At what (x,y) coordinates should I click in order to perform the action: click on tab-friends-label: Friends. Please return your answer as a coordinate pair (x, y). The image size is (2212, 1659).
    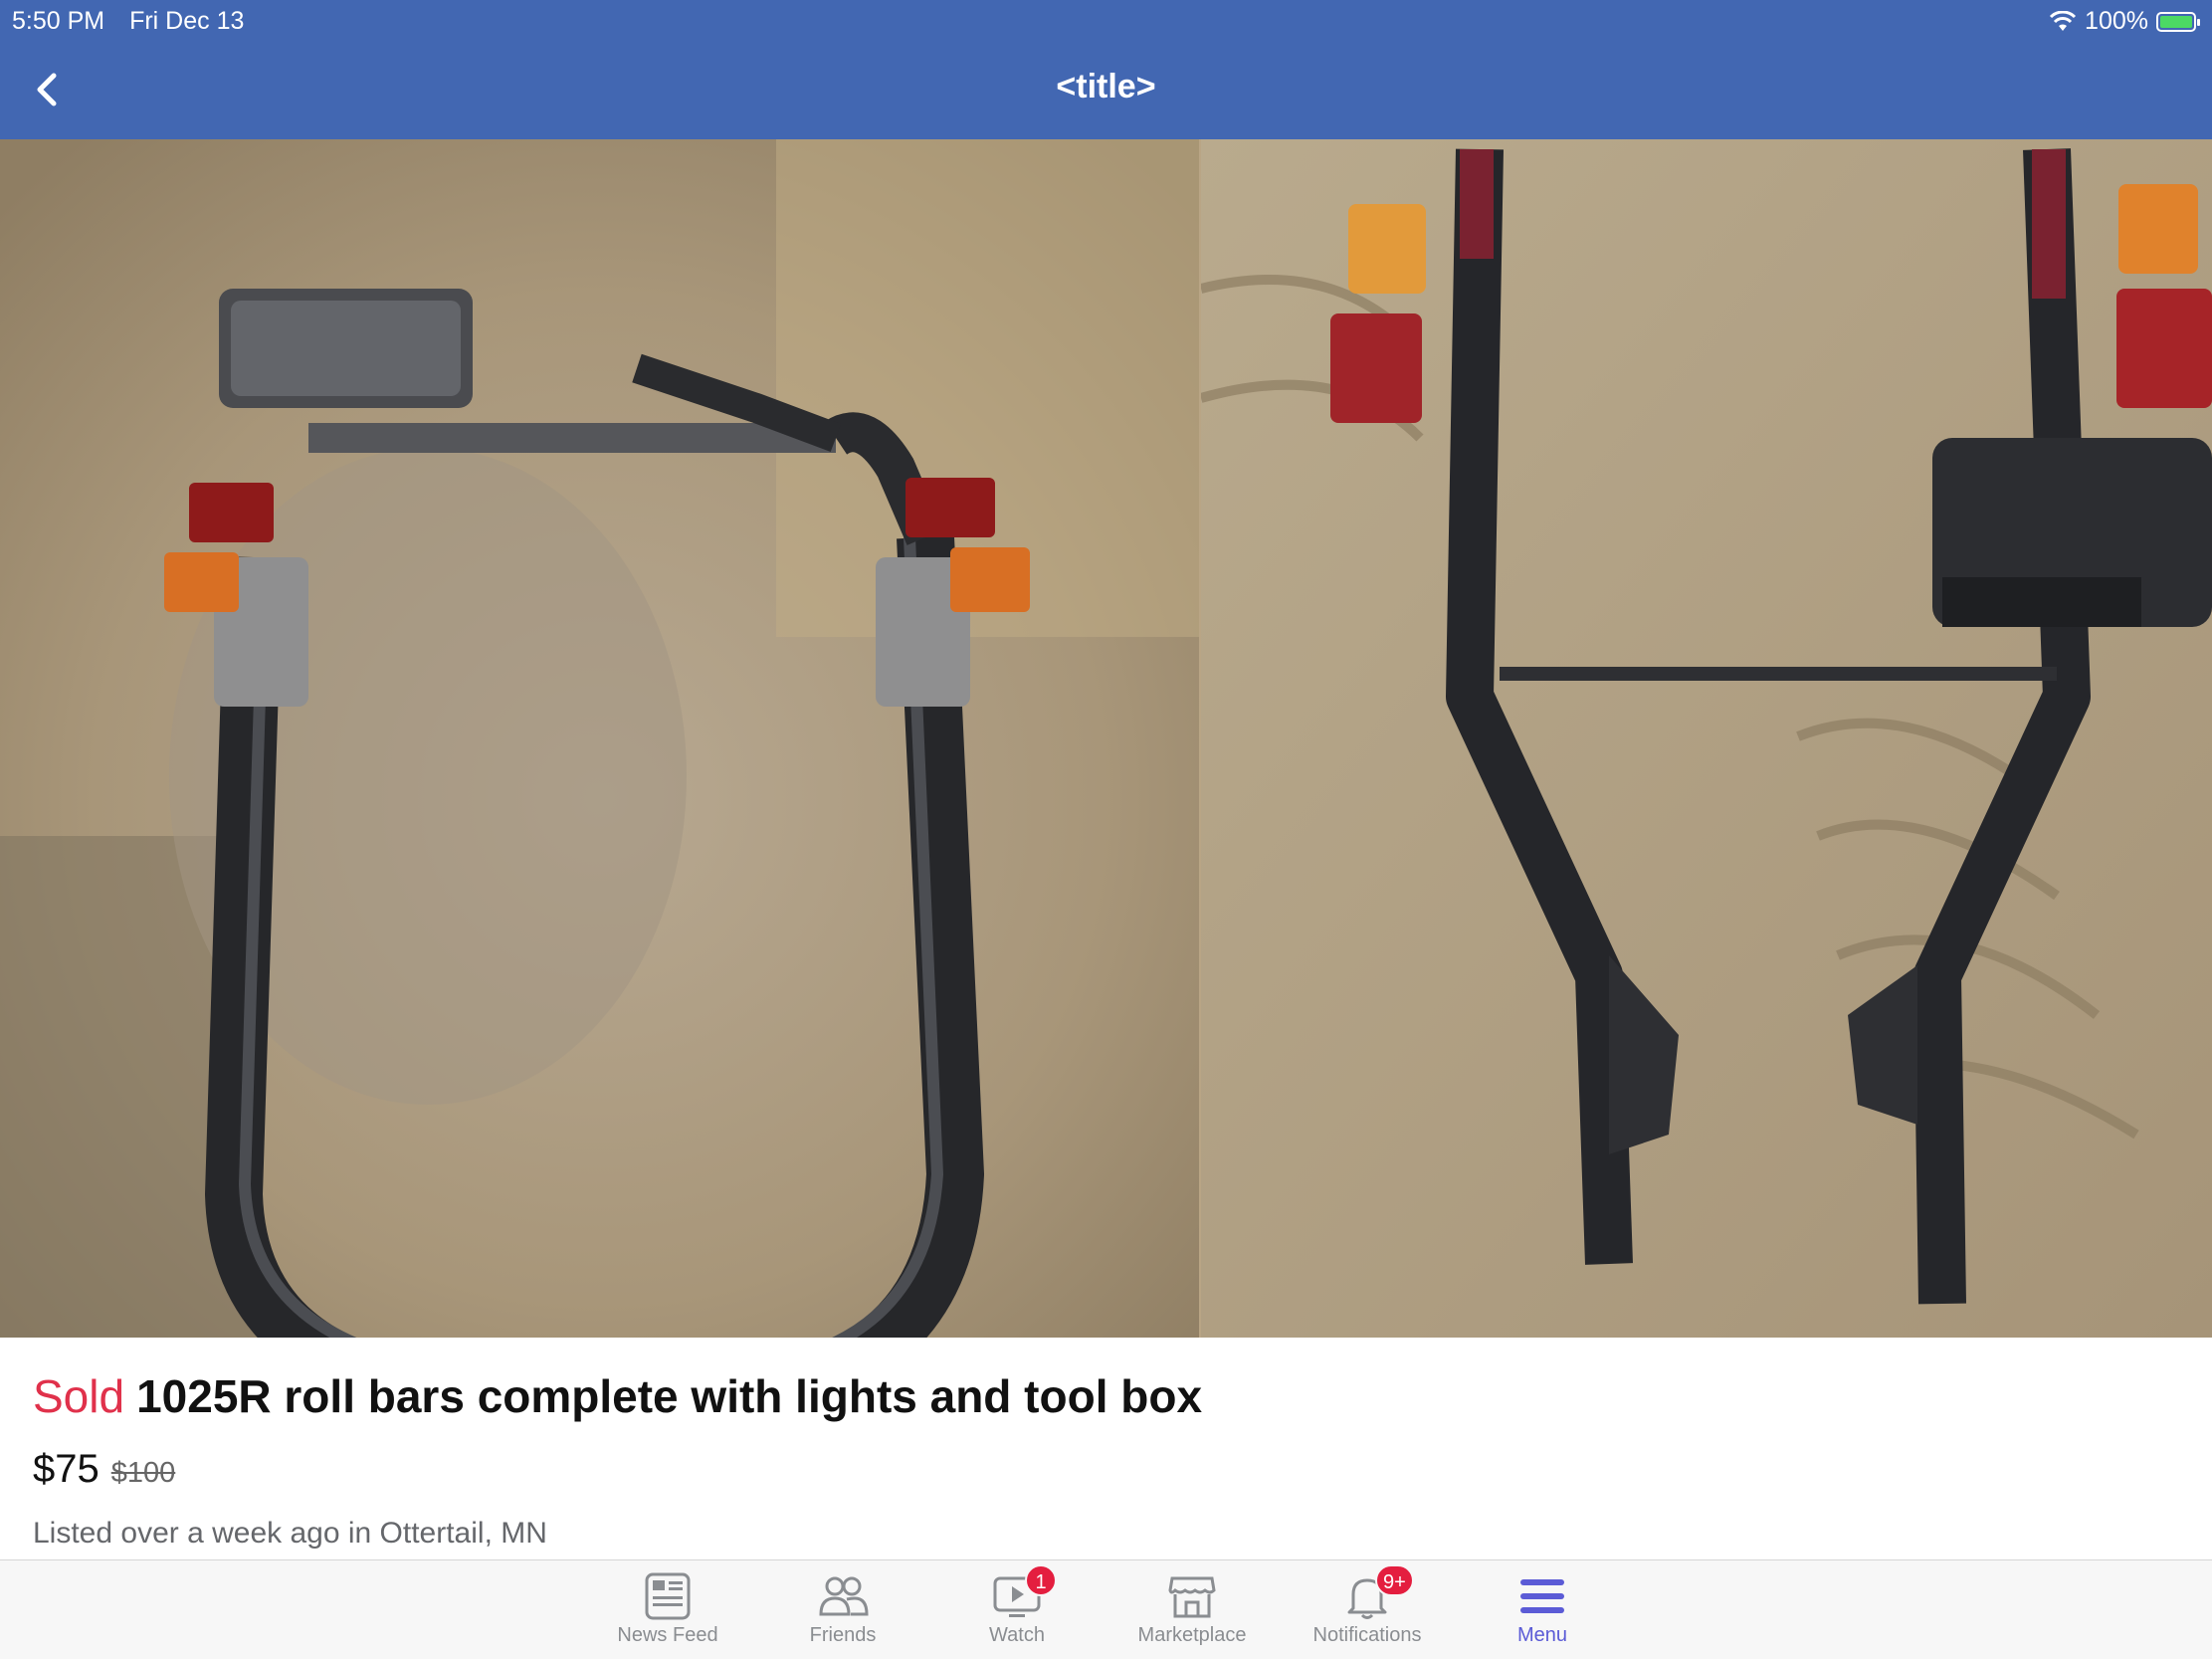
    Looking at the image, I should click on (843, 1635).